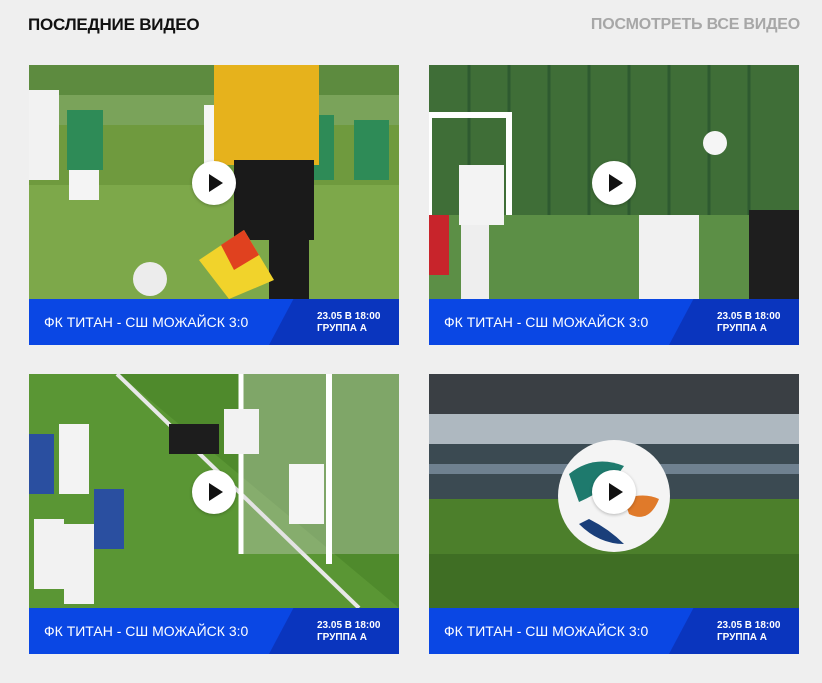  I want to click on see-all-videos-link: ПОСМОТРЕТЬ ВСЕ ВИДЕО, so click(695, 25).